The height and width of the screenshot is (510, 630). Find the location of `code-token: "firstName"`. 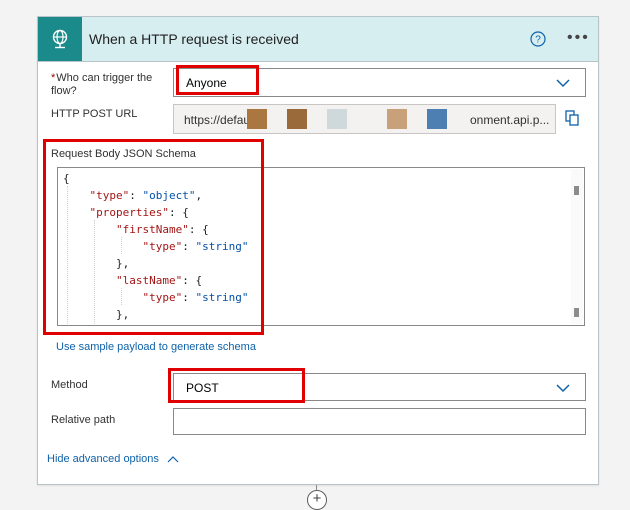

code-token: "firstName" is located at coordinates (152, 229).